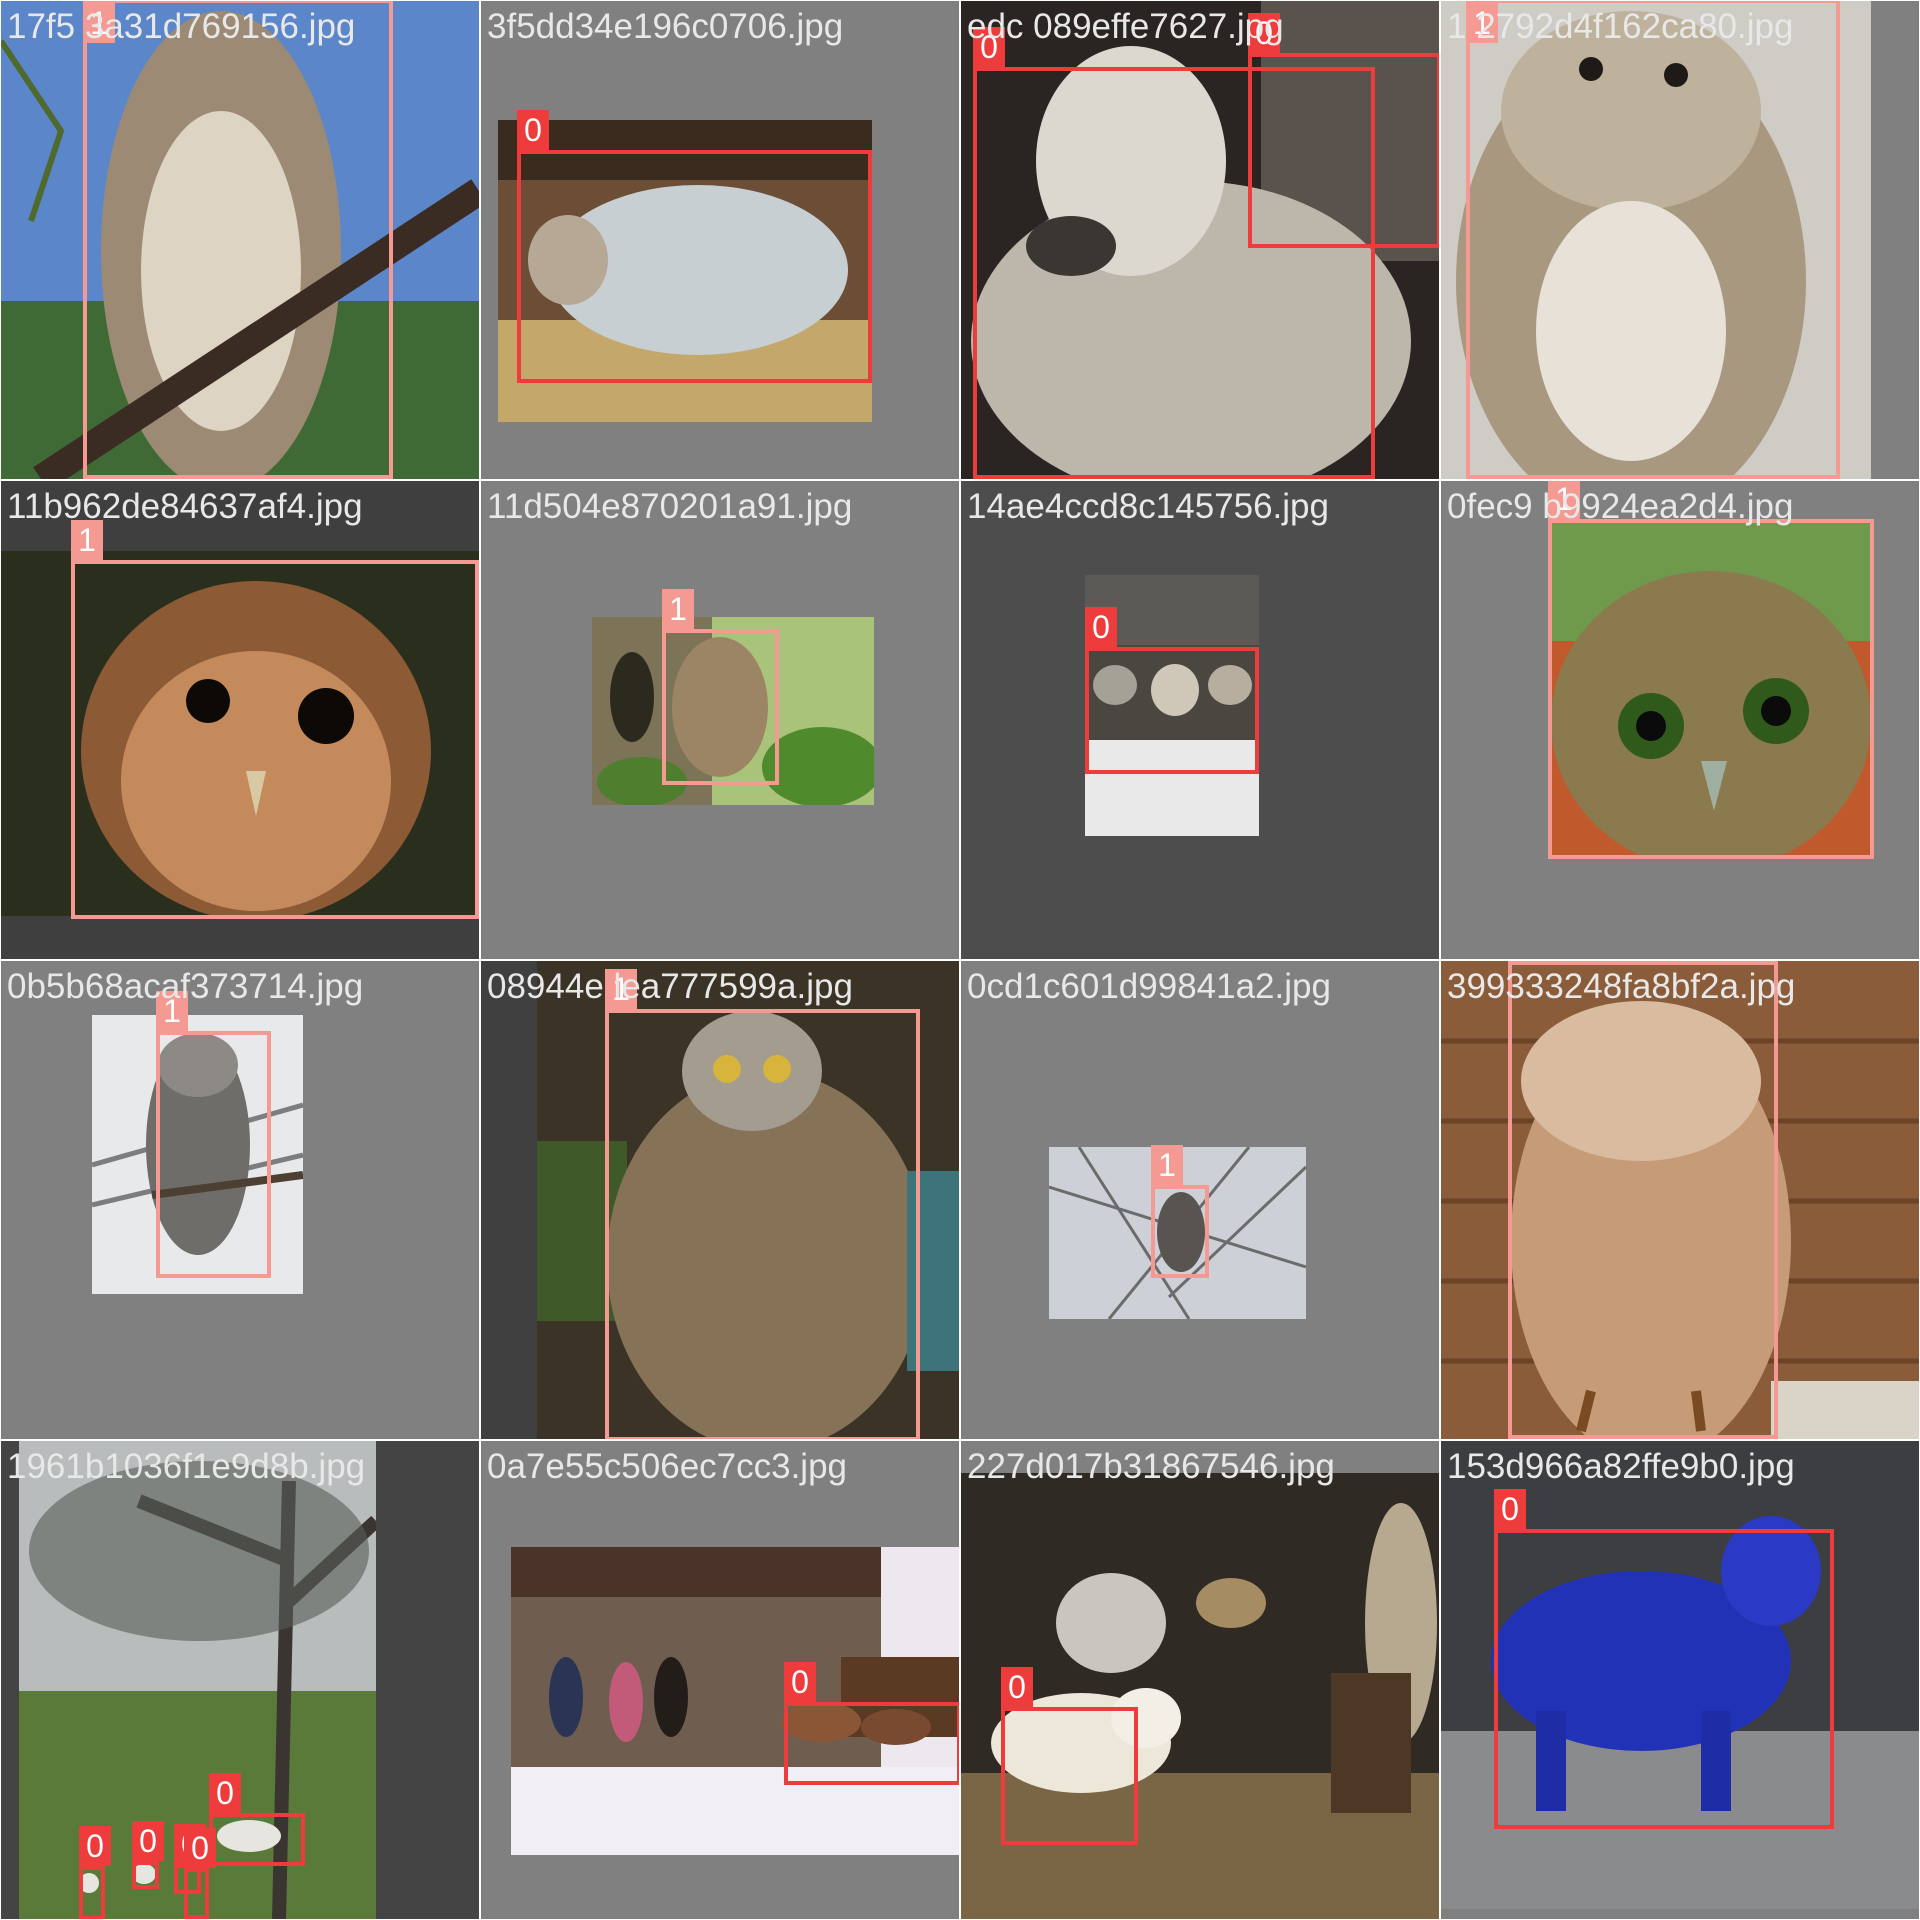  I want to click on mosaic-tile: 0 3f5dd34e196c0706.jpg, so click(720, 240).